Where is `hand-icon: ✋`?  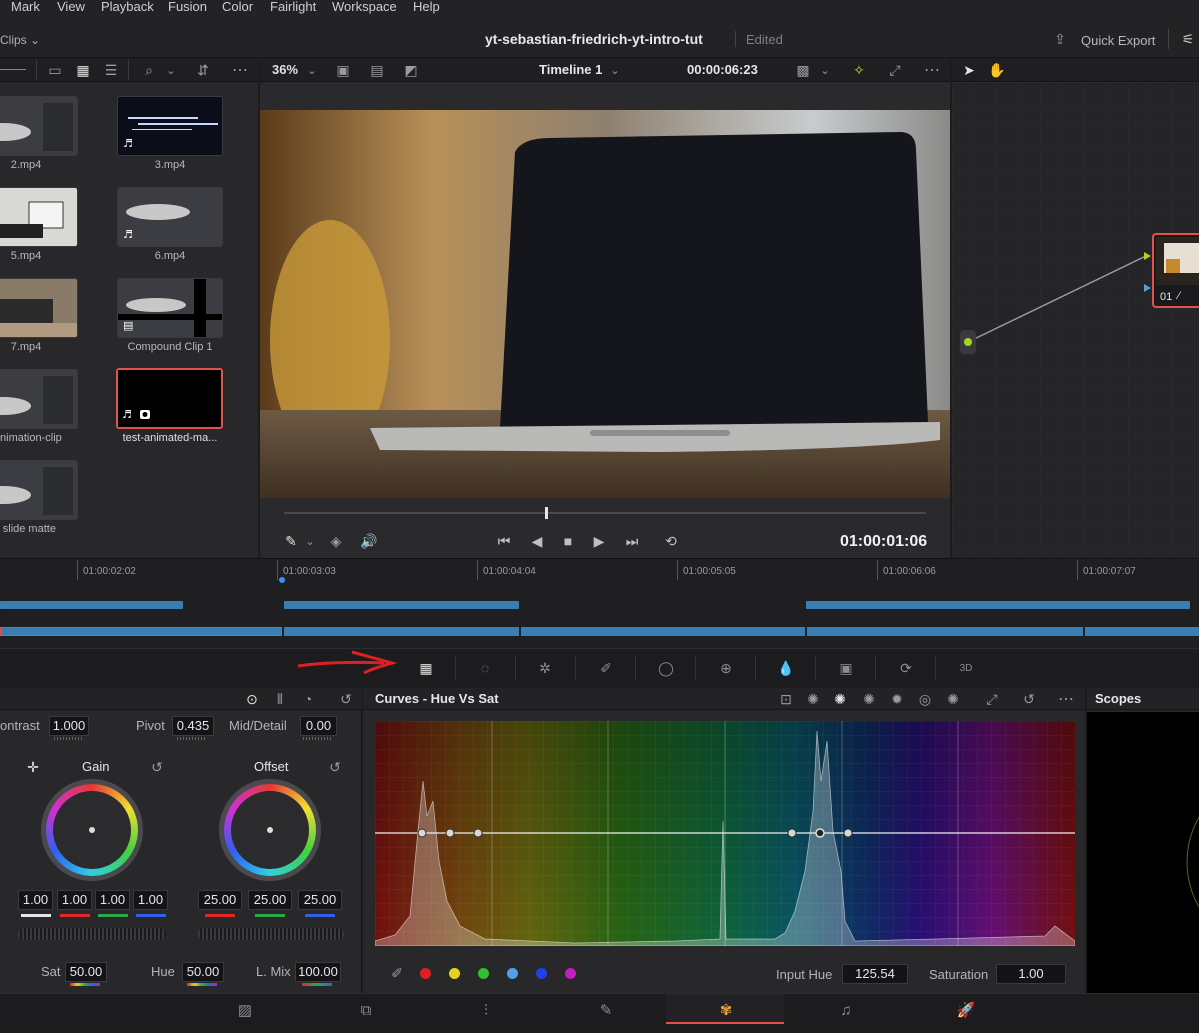 hand-icon: ✋ is located at coordinates (997, 70).